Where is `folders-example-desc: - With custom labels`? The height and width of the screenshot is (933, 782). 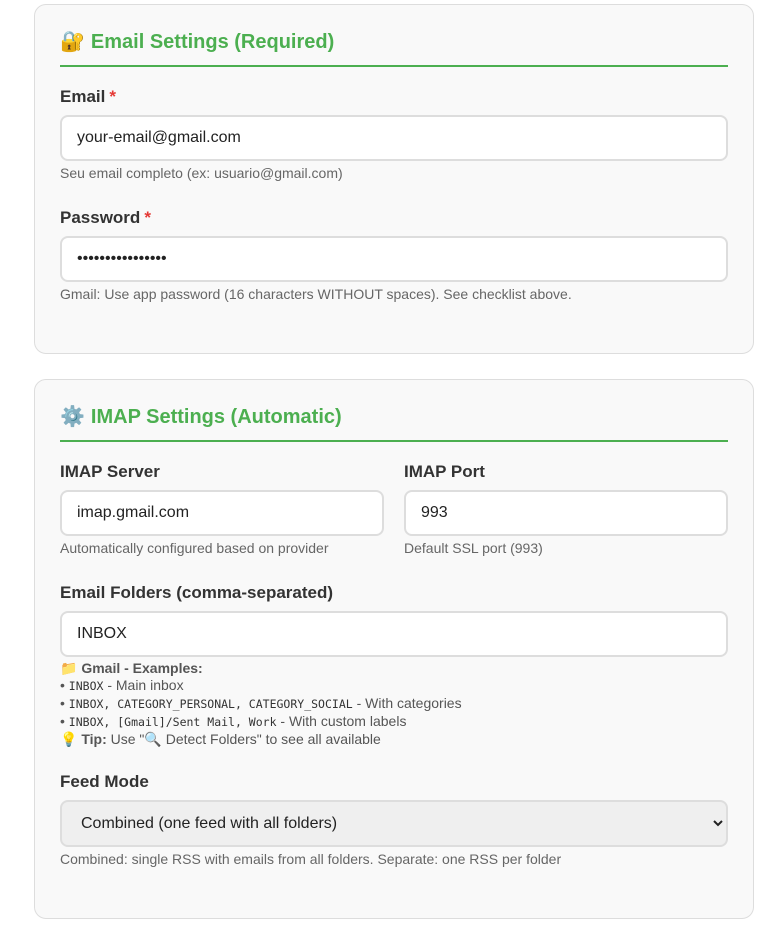 folders-example-desc: - With custom labels is located at coordinates (343, 721).